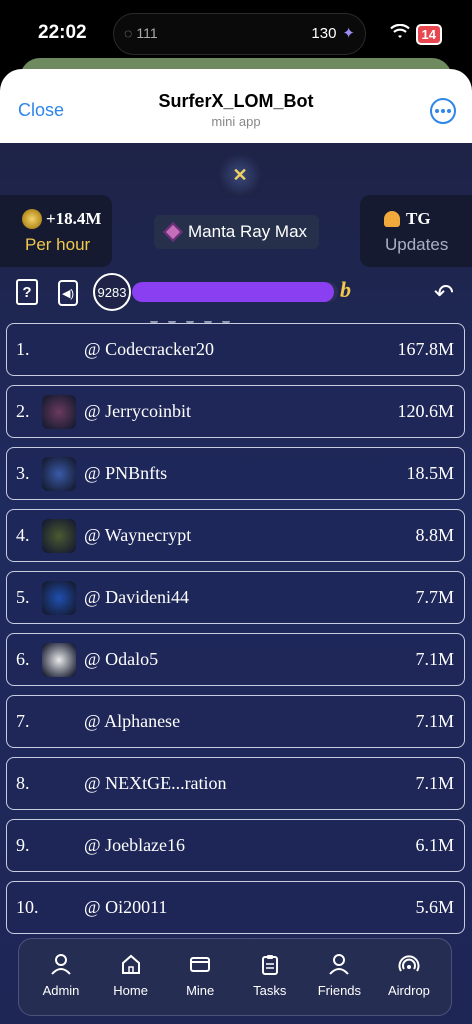 This screenshot has width=472, height=1024. What do you see at coordinates (434, 597) in the screenshot?
I see `row-score: 7.7M` at bounding box center [434, 597].